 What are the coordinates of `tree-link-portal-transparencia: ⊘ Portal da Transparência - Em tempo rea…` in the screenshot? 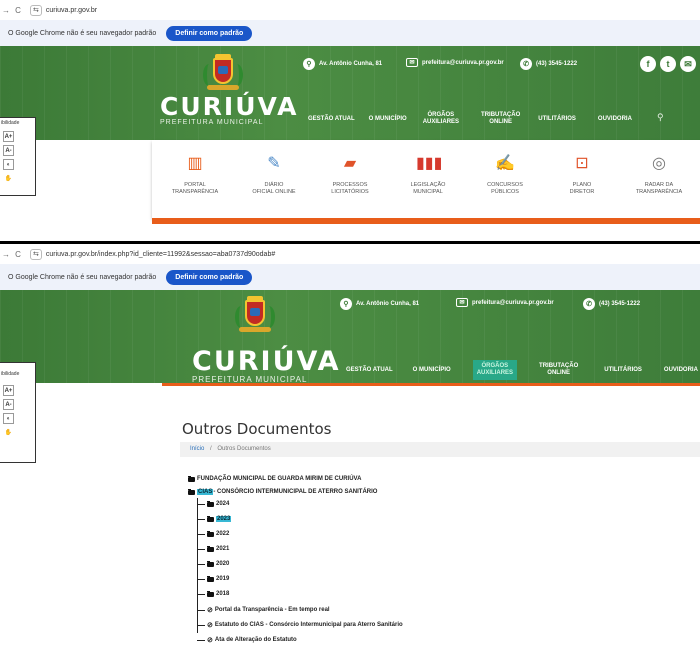 It's located at (263, 610).